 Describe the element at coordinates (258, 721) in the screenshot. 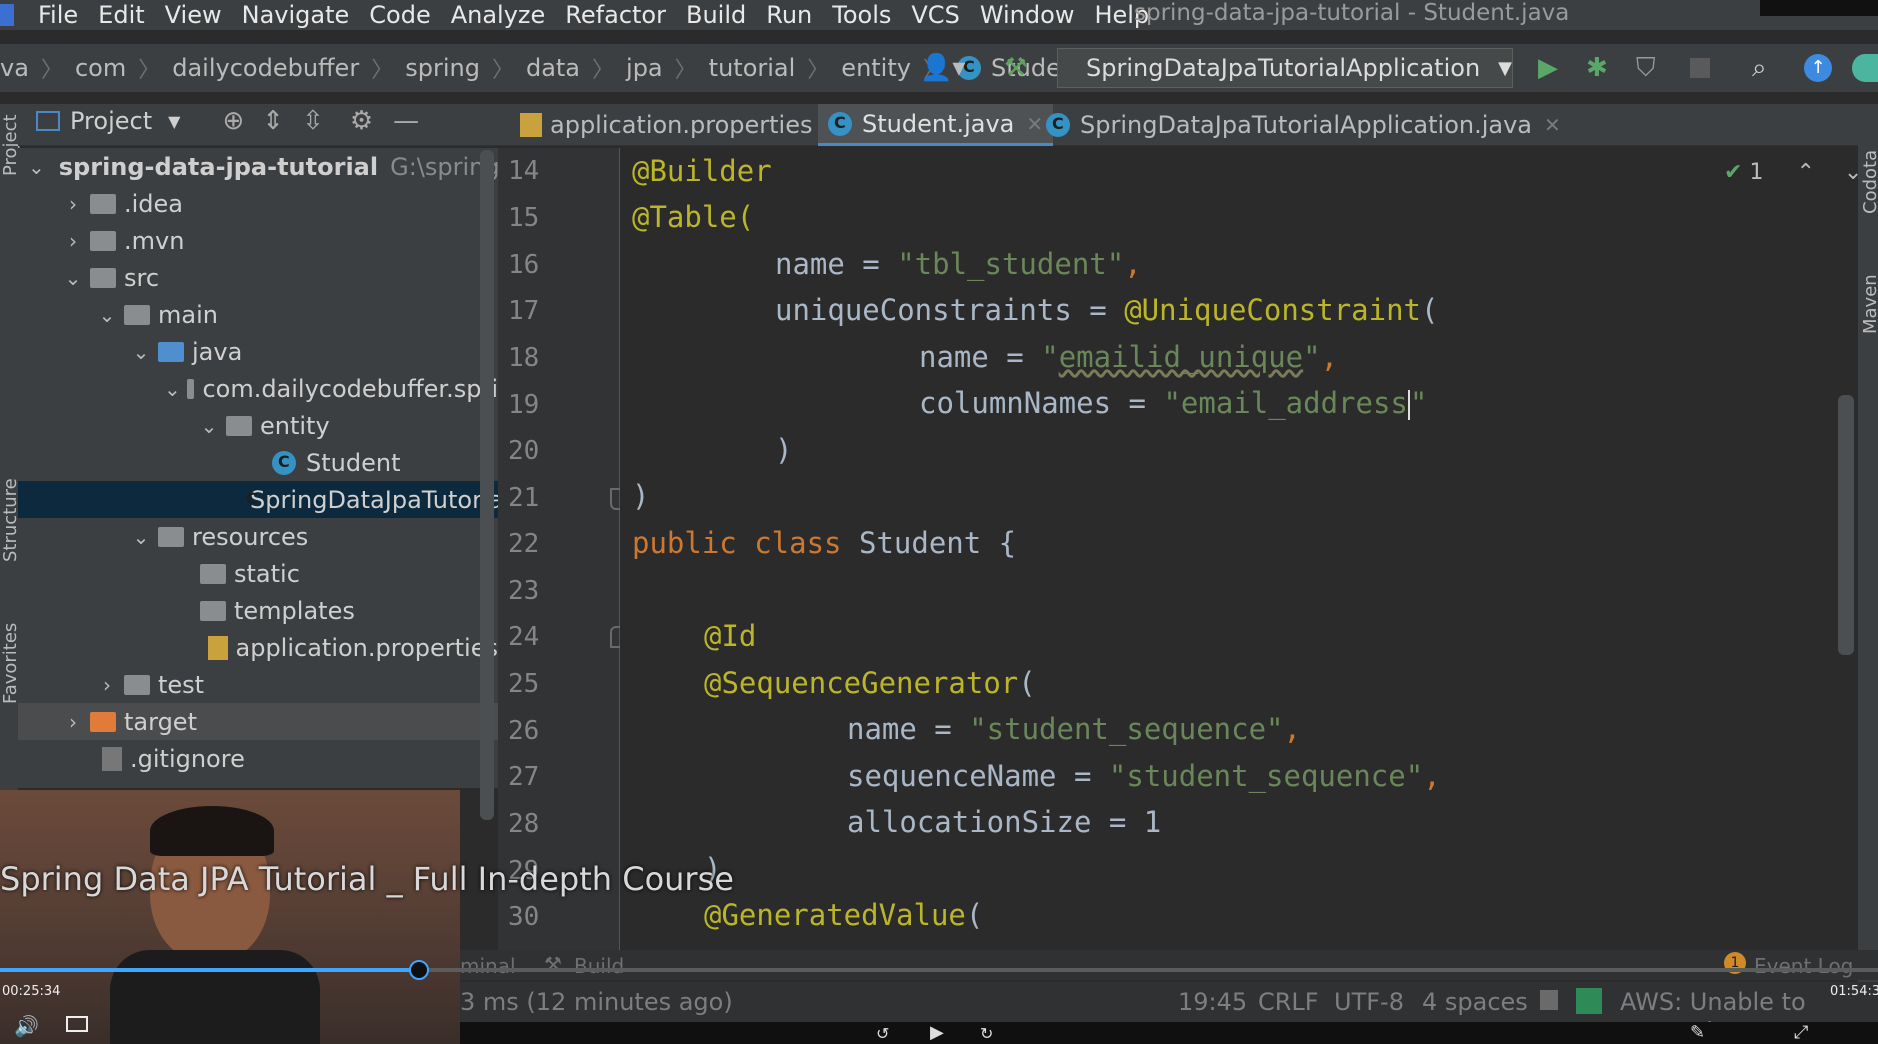

I see `tree-item-target: › target` at that location.